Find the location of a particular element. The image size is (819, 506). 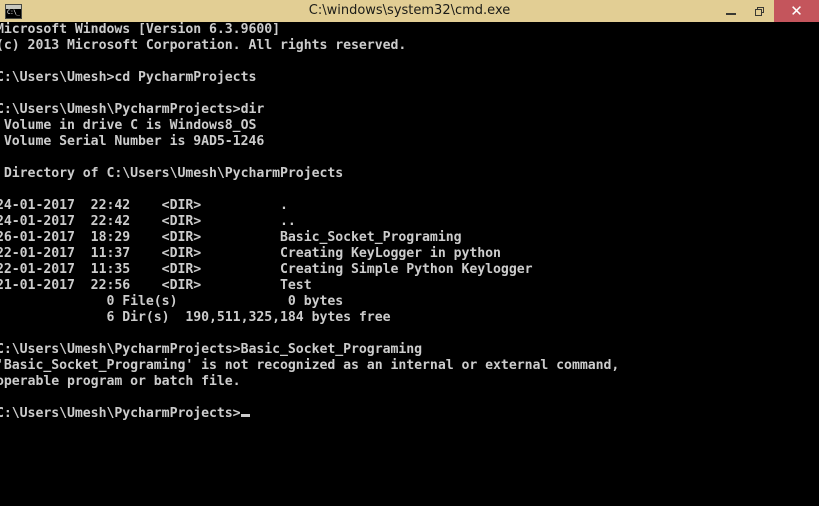

console-line: Volume Serial Number is 9AD5-1246 is located at coordinates (132, 141).